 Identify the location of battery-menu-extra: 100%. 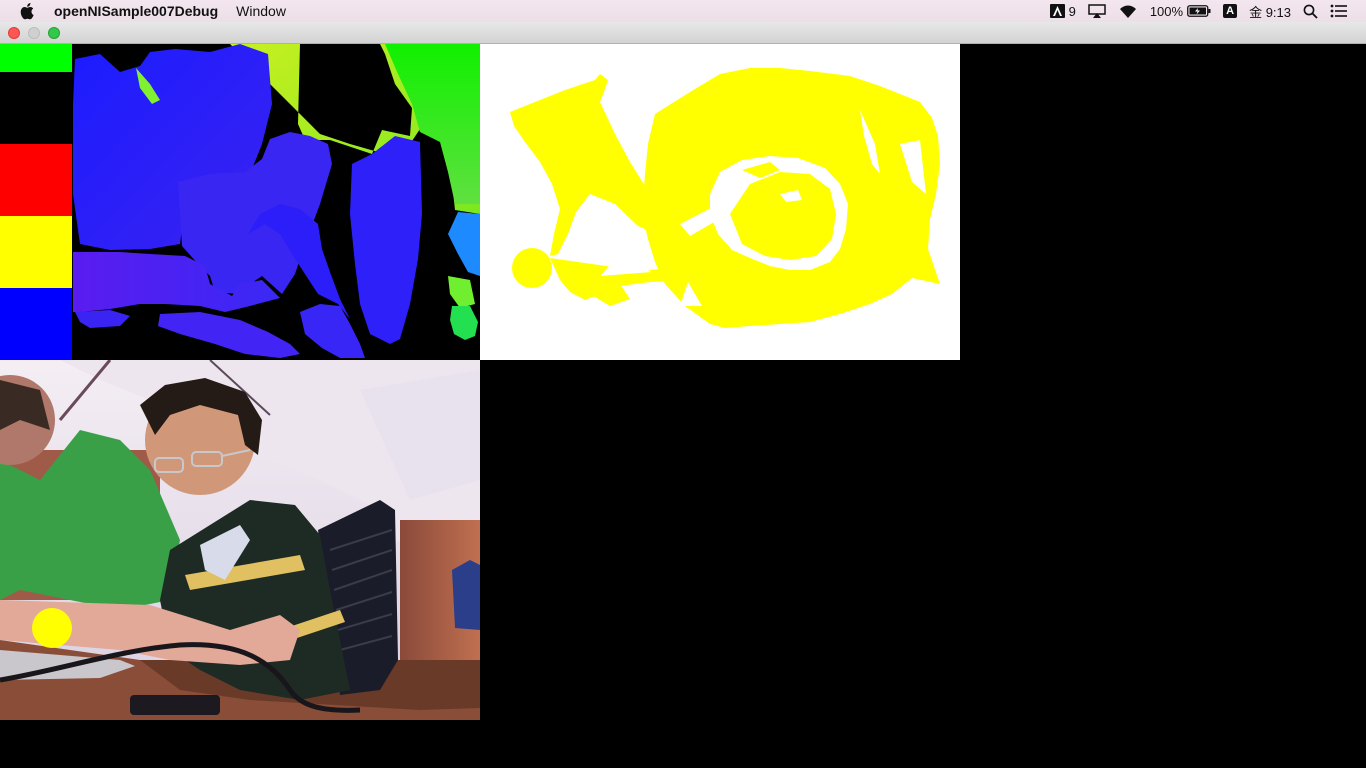
(1180, 11).